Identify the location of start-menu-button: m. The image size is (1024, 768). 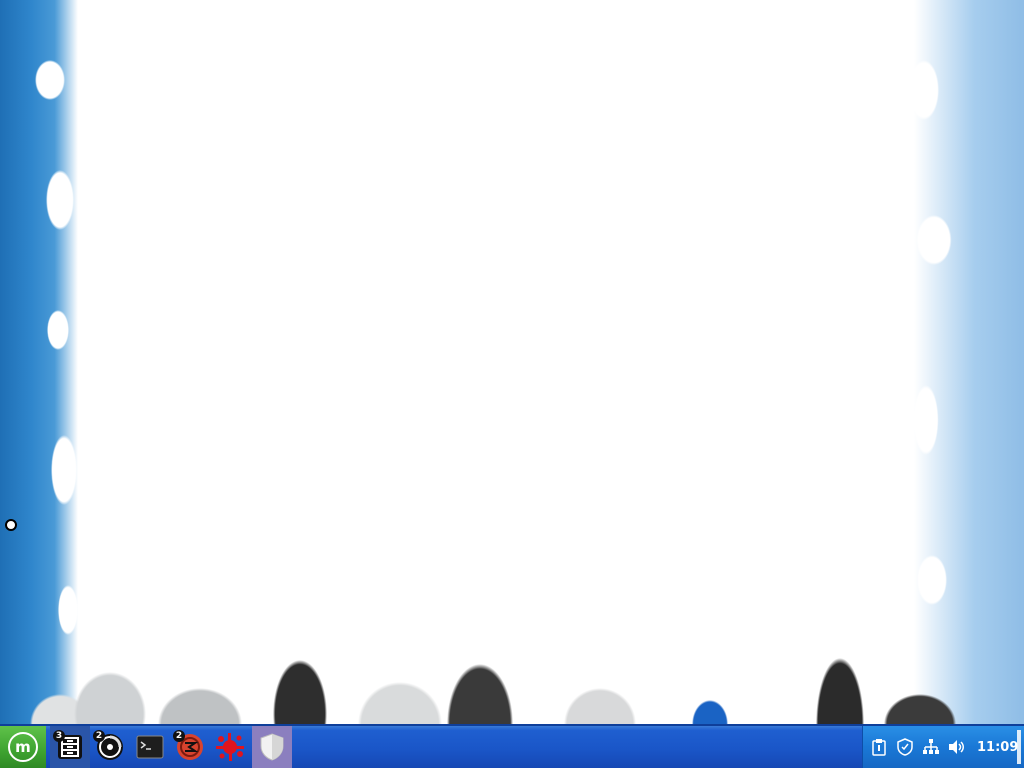
(23, 747).